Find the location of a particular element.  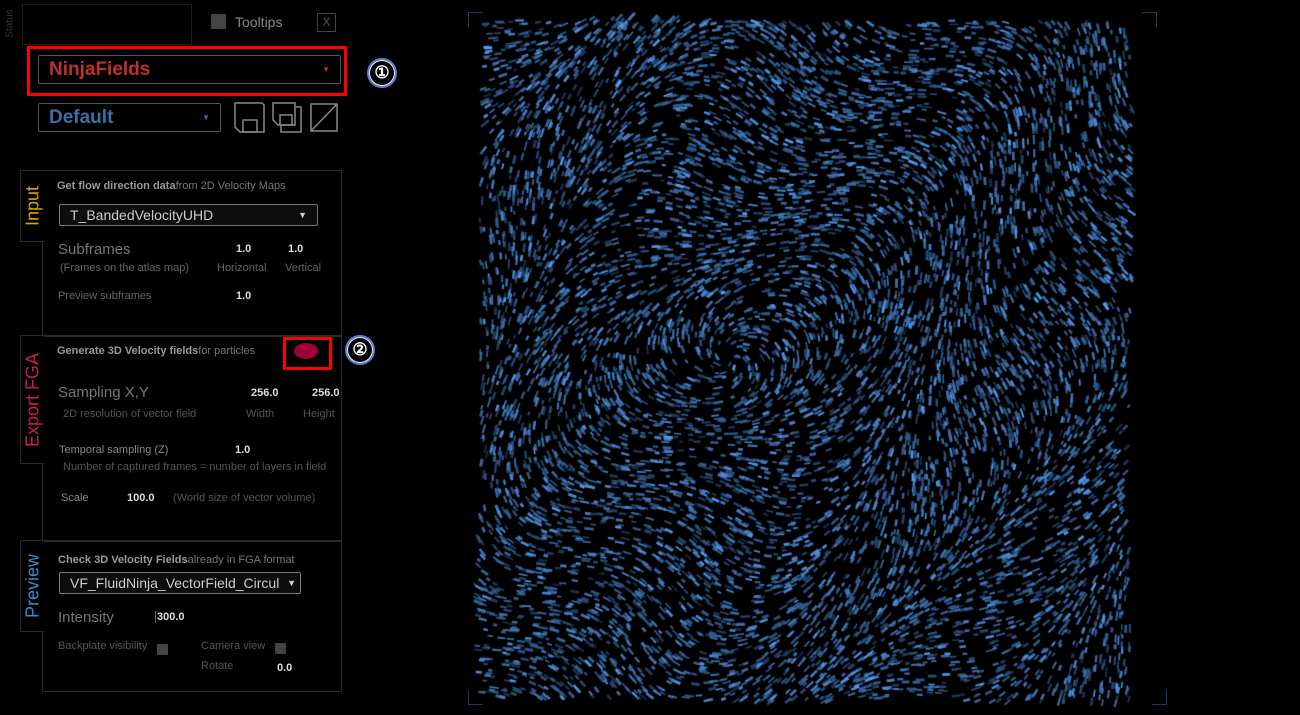

module-dropdown-value: NinjaFields is located at coordinates (100, 69).